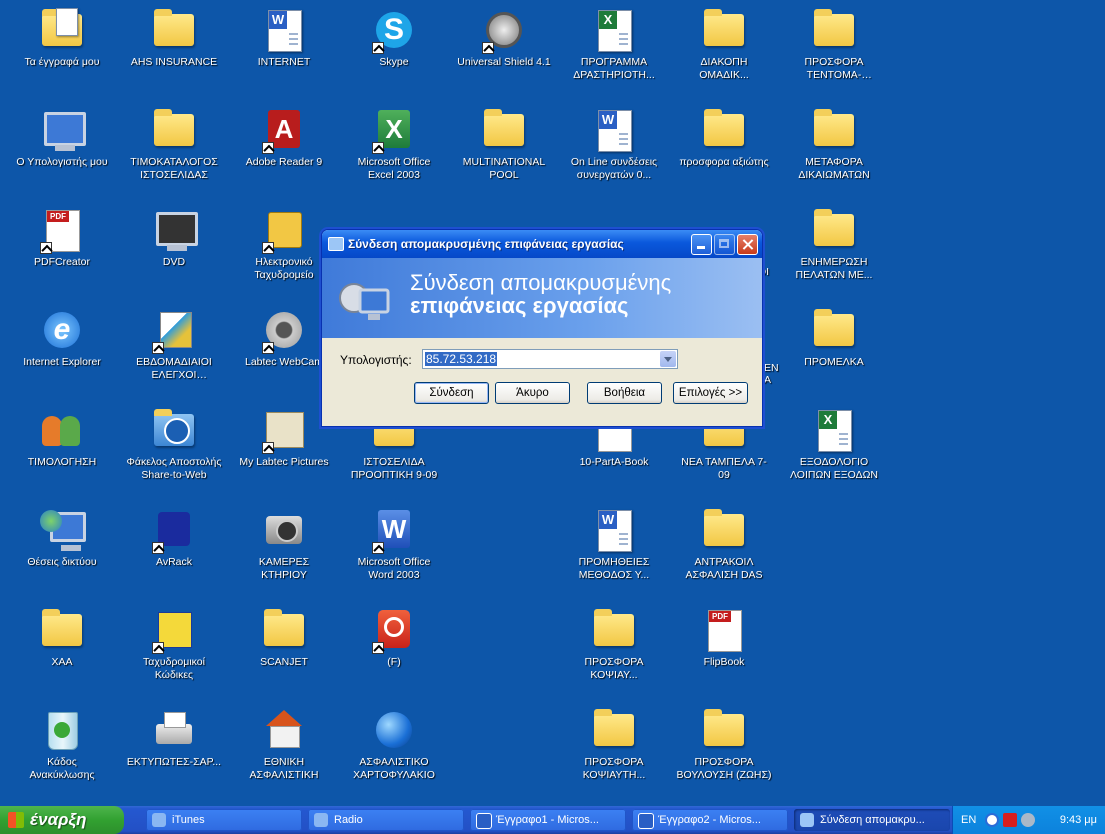  I want to click on adobe-reader-icon: A, so click(284, 131).